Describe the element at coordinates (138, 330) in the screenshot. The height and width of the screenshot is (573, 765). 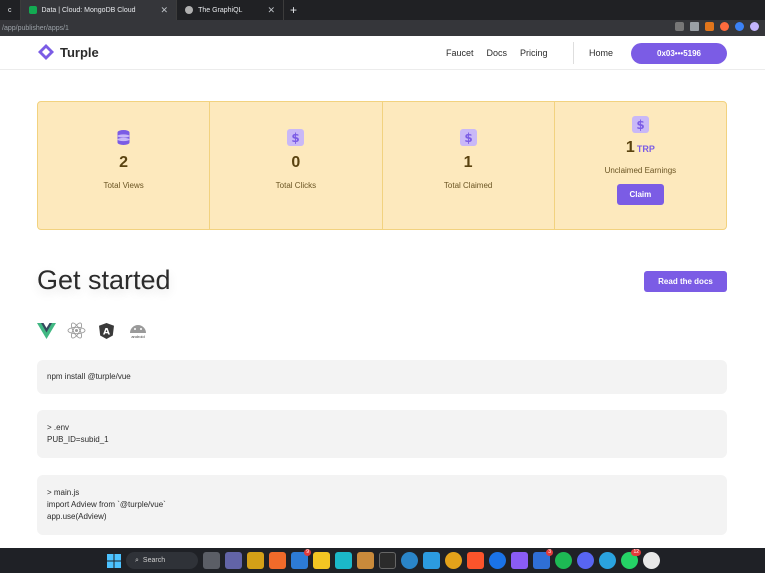
I see `android-icon: android` at that location.